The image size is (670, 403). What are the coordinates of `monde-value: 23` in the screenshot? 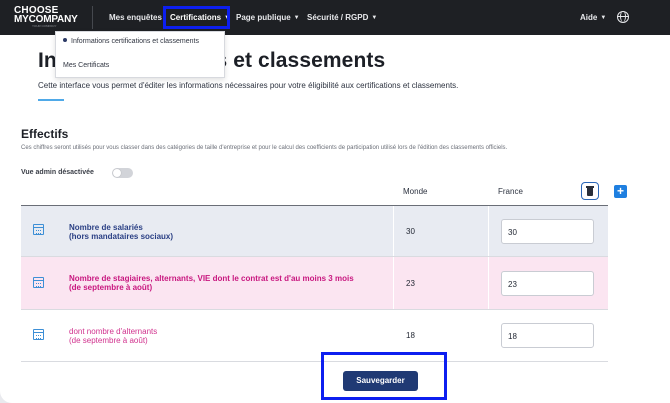 It's located at (410, 283).